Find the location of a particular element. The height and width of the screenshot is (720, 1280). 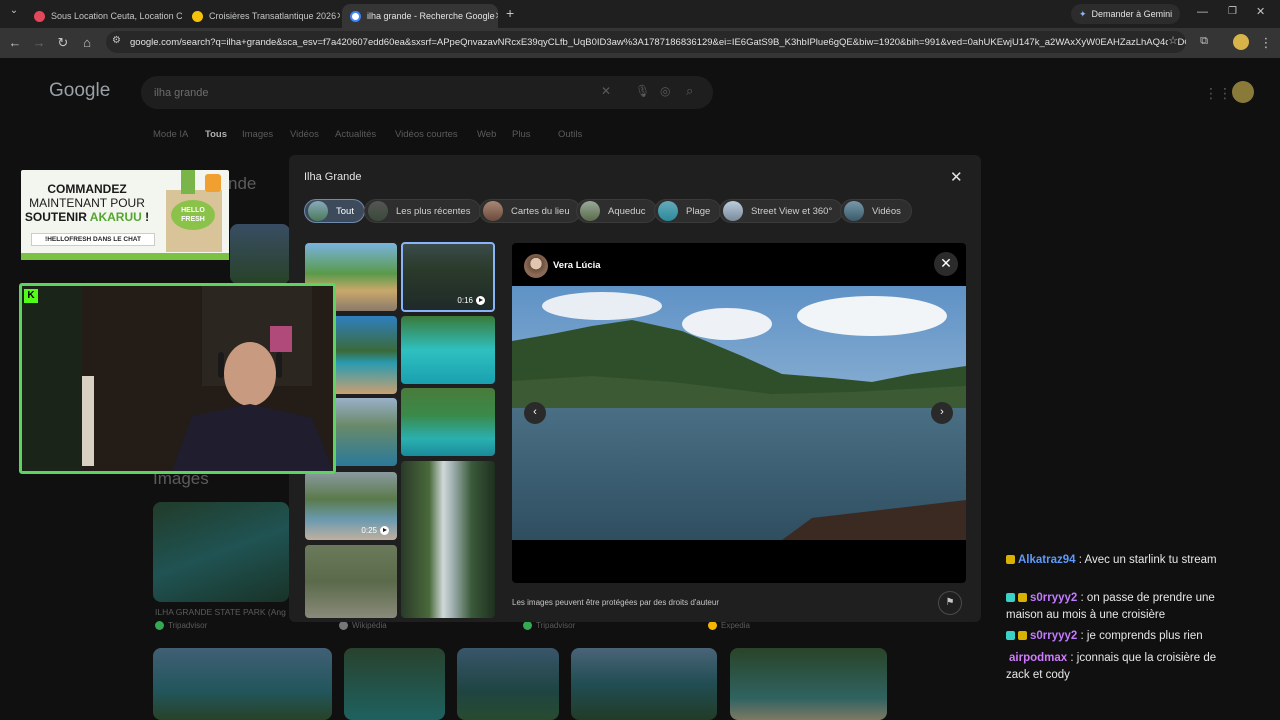

tab-sous-location: Sous Location Ceuta, Location C ✕ is located at coordinates (104, 16).